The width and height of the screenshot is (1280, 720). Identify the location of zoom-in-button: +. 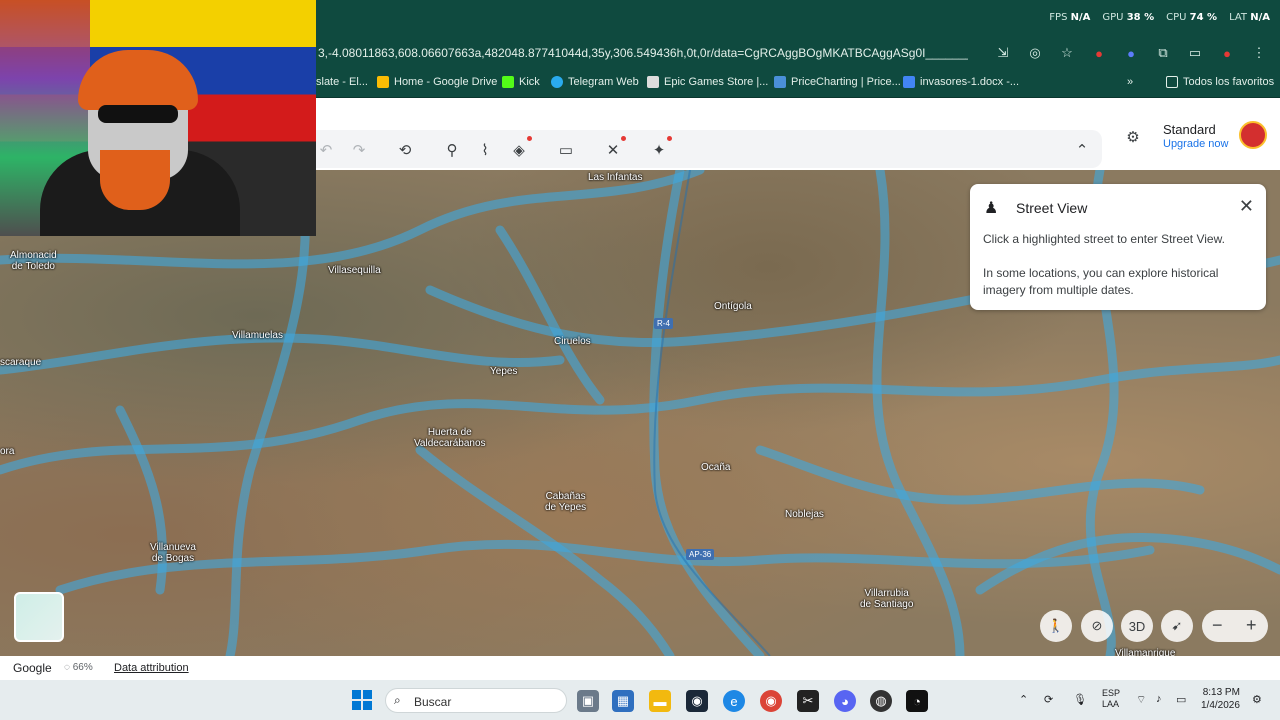
(1251, 625).